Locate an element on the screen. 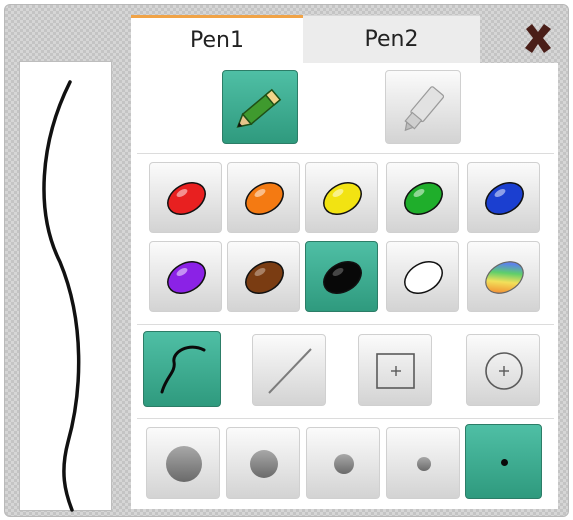 The height and width of the screenshot is (520, 573). color-red-swatch is located at coordinates (186, 198).